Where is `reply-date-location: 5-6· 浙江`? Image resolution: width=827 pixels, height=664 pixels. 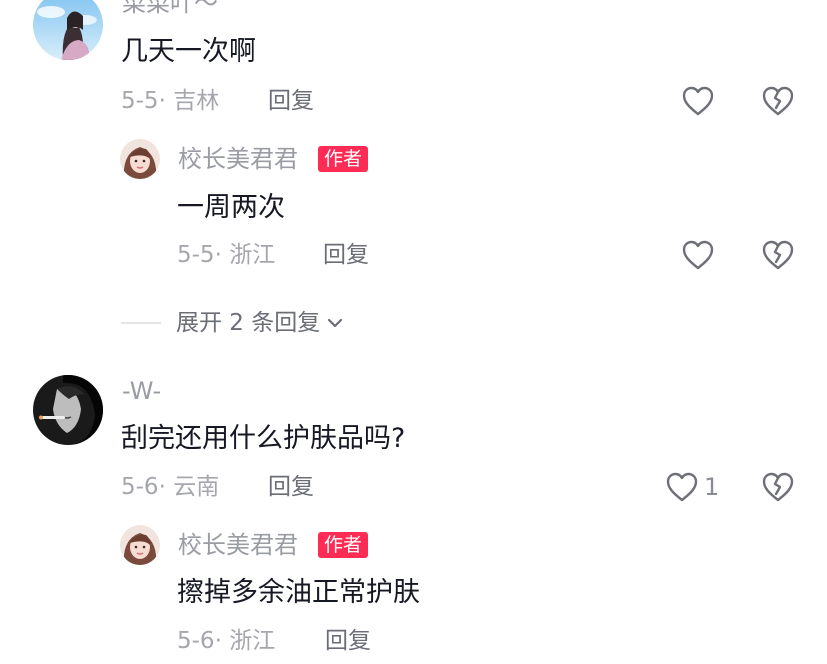 reply-date-location: 5-6· 浙江 is located at coordinates (226, 641).